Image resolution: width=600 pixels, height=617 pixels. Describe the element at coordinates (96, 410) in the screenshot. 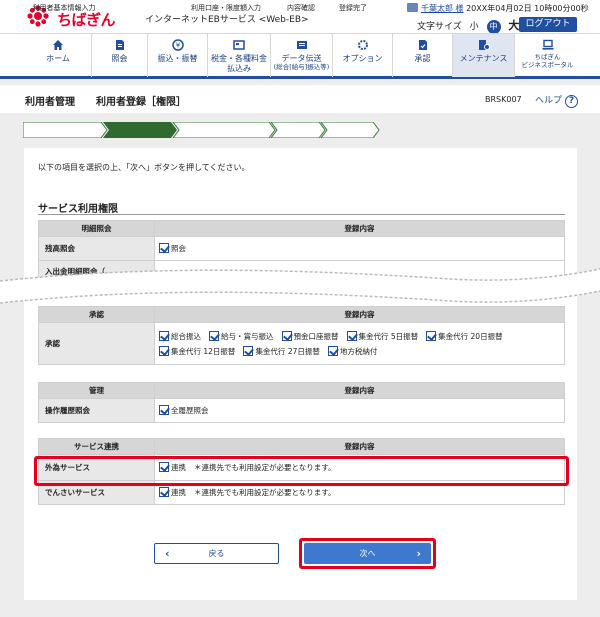

I see `row-label: 操作履歴照会` at that location.